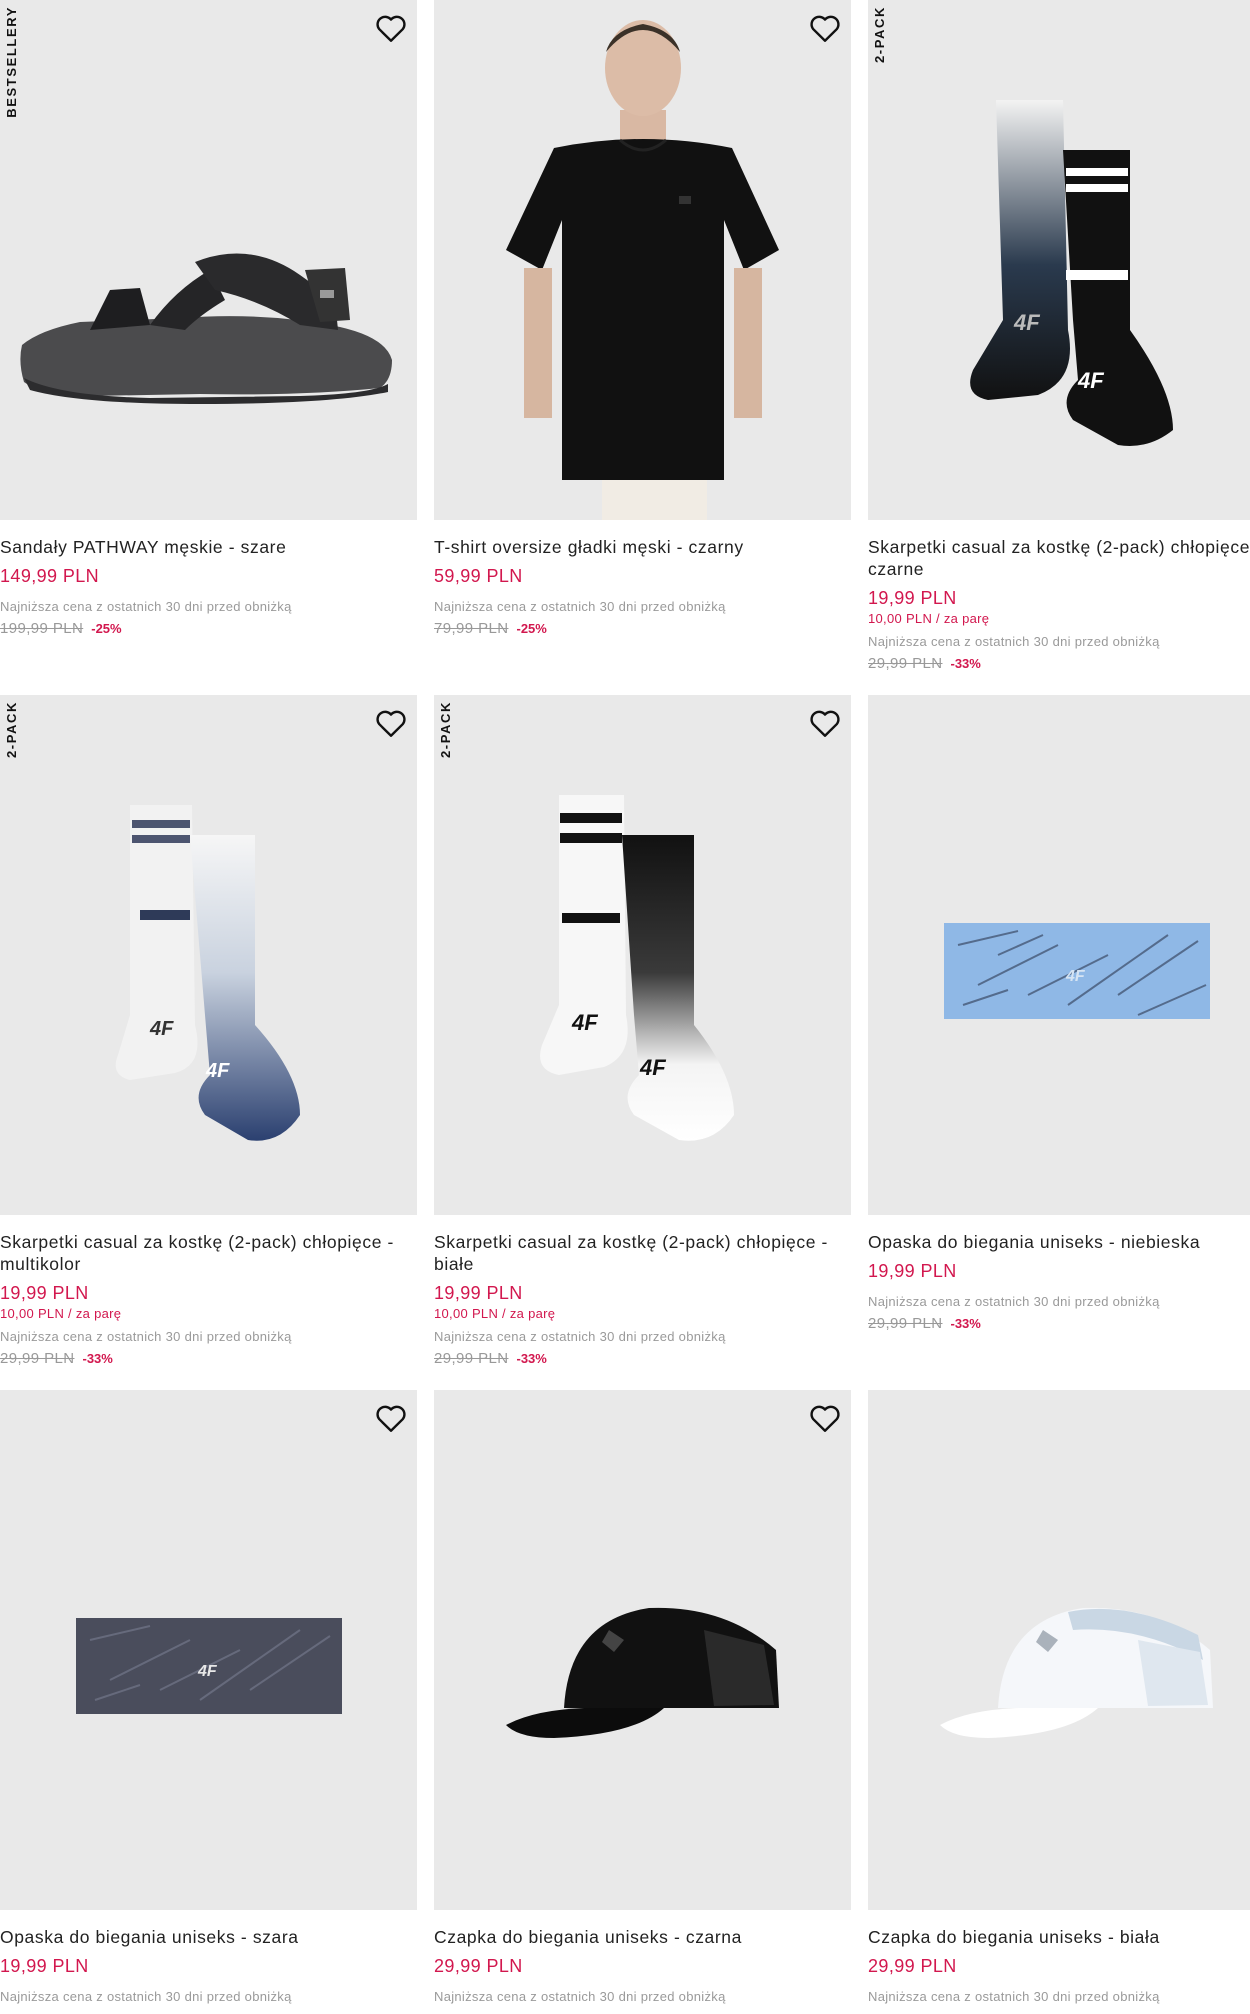 The width and height of the screenshot is (1250, 2014). What do you see at coordinates (1071, 273) in the screenshot?
I see `socks-black-image: 4F 4F` at bounding box center [1071, 273].